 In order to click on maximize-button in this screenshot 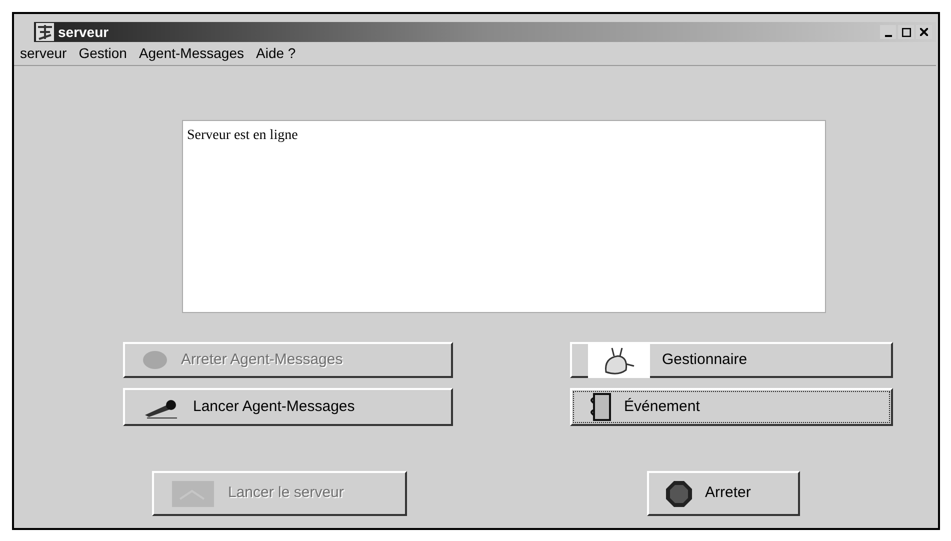, I will do `click(906, 32)`.